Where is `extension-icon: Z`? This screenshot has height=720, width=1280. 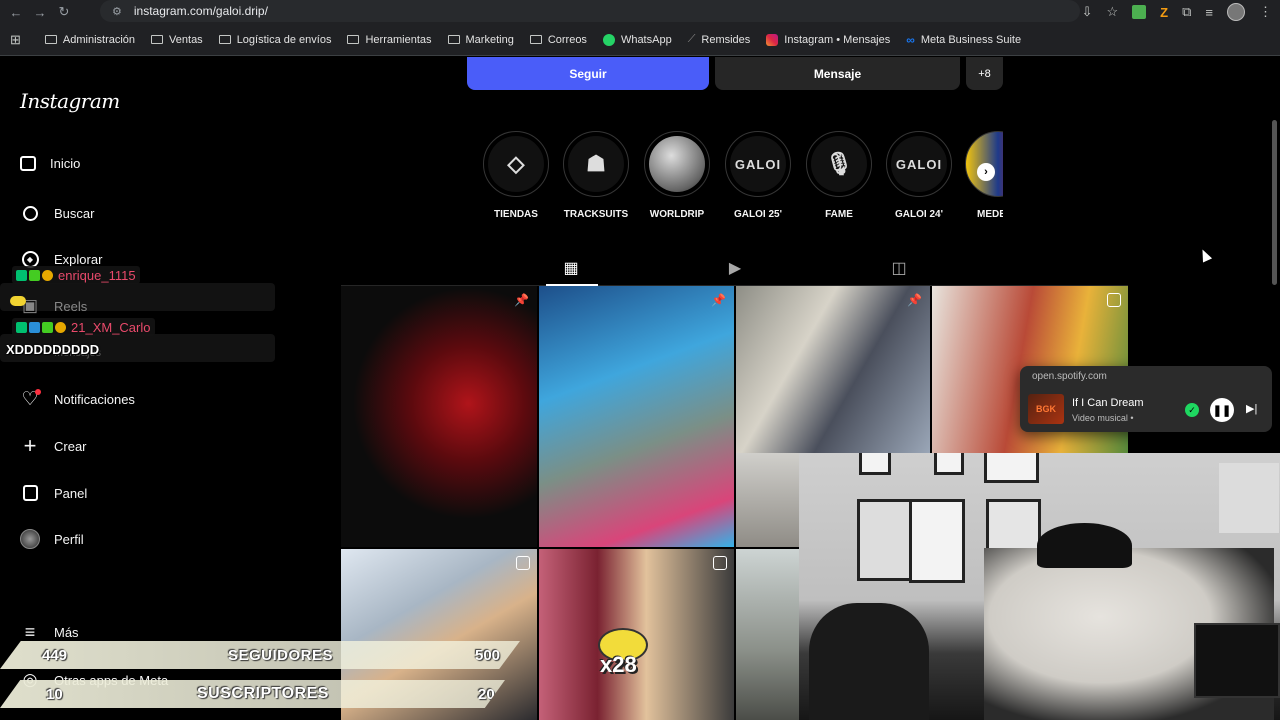 extension-icon: Z is located at coordinates (1164, 12).